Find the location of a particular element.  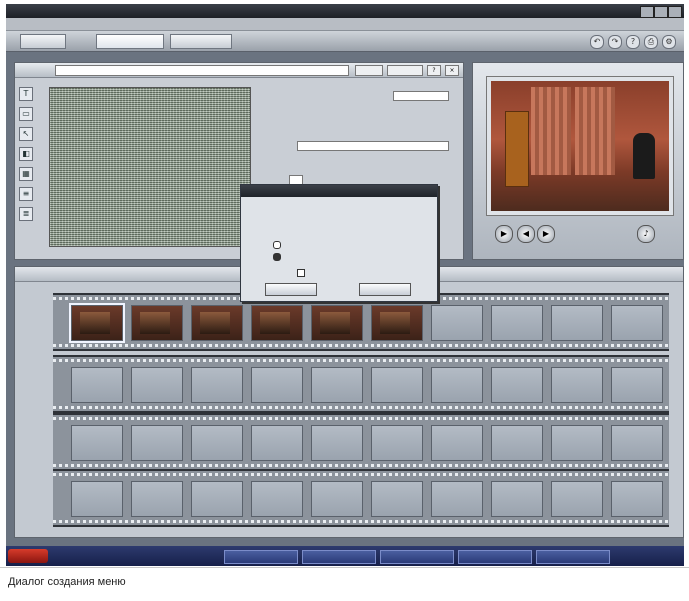

help-icon: ? is located at coordinates (633, 42).